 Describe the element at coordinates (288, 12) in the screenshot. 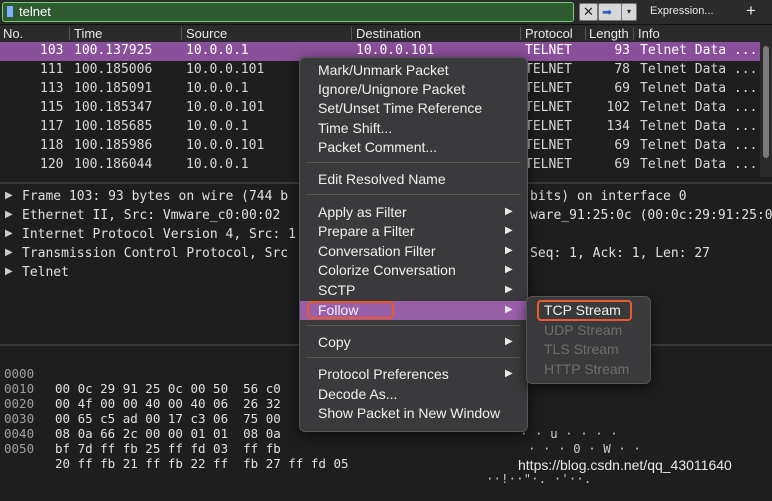

I see `display-filter-input: telnet` at that location.